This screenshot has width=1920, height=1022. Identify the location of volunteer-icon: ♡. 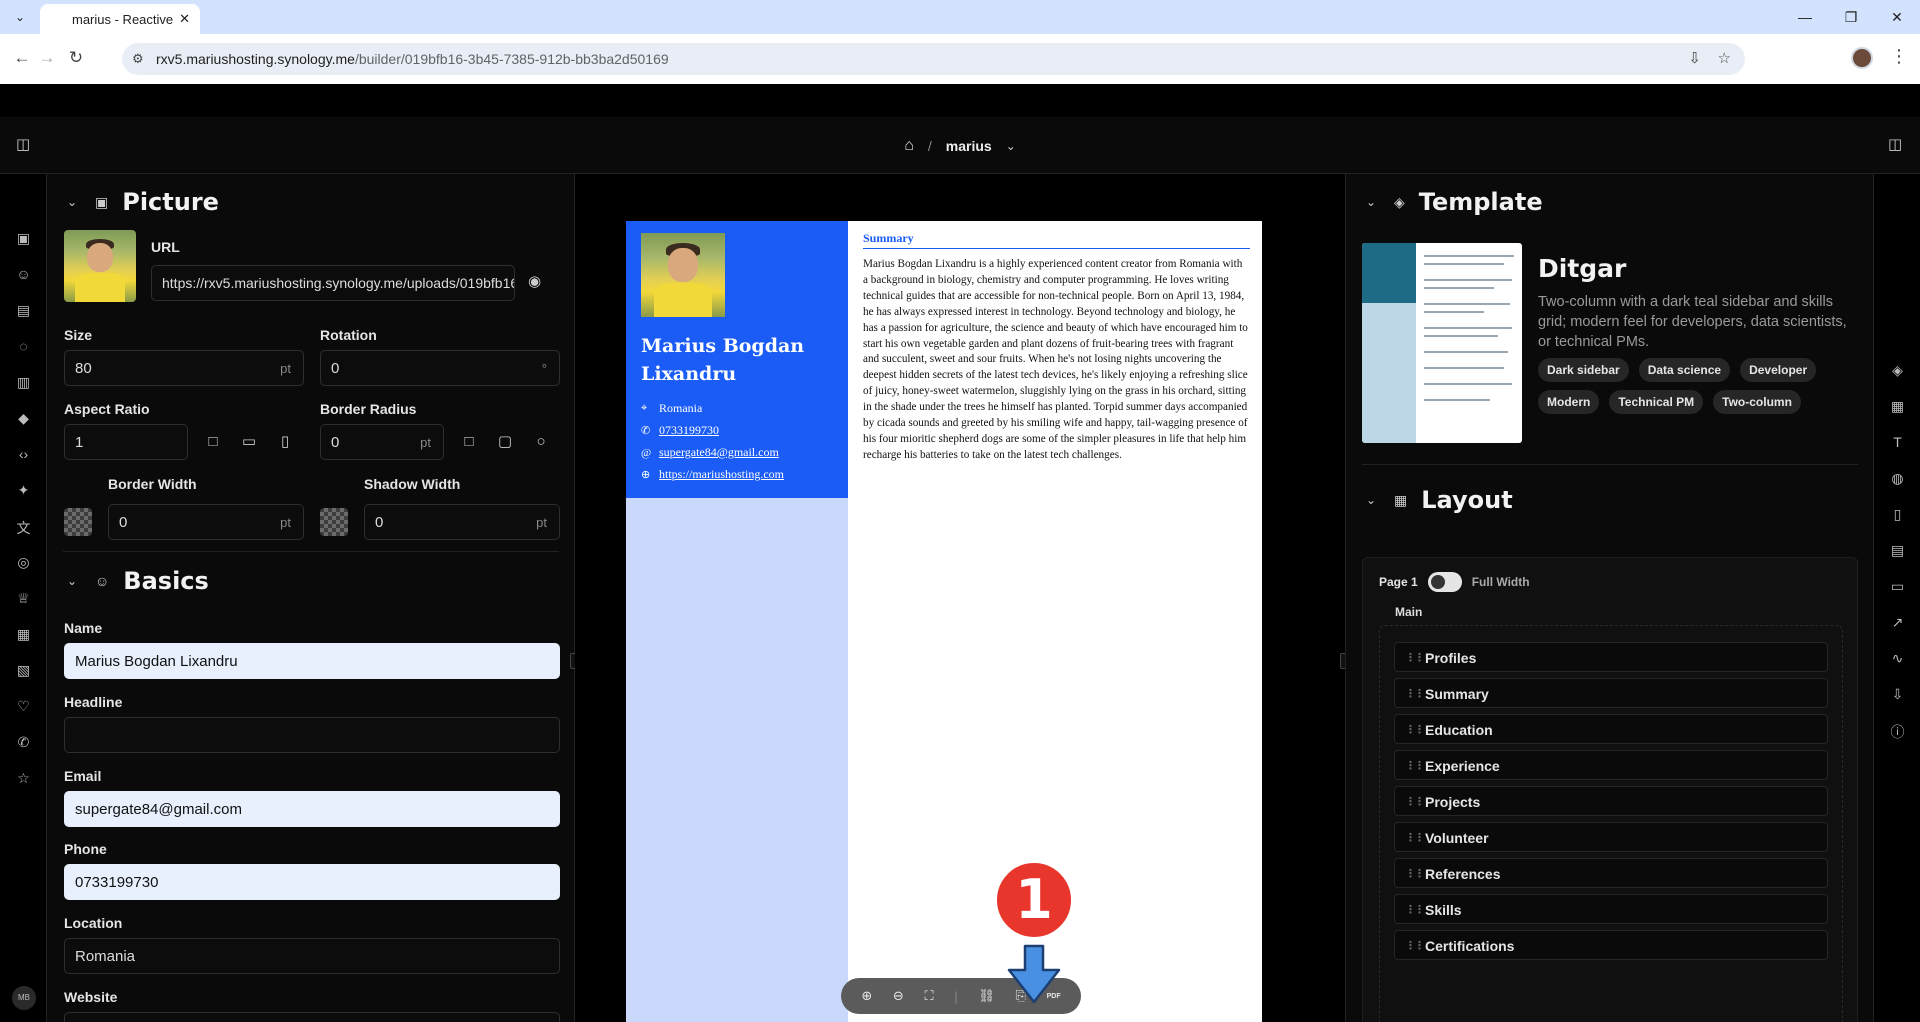
(23, 706).